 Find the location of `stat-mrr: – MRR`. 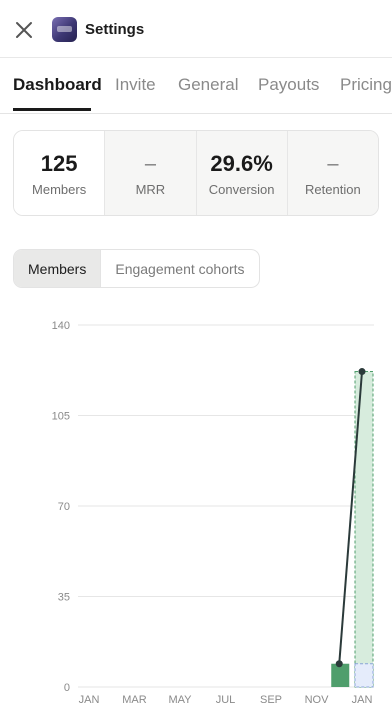

stat-mrr: – MRR is located at coordinates (151, 173).